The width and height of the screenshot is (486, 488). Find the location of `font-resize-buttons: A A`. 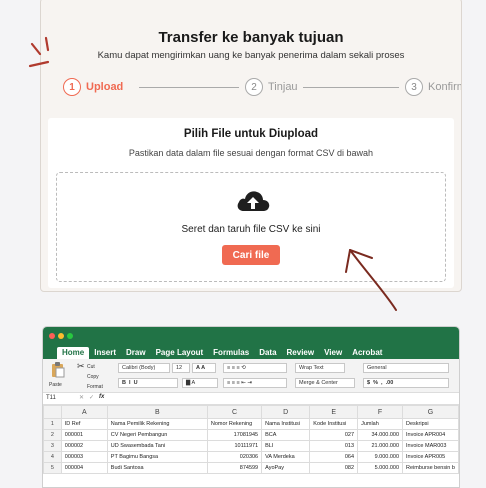

font-resize-buttons: A A is located at coordinates (204, 368).